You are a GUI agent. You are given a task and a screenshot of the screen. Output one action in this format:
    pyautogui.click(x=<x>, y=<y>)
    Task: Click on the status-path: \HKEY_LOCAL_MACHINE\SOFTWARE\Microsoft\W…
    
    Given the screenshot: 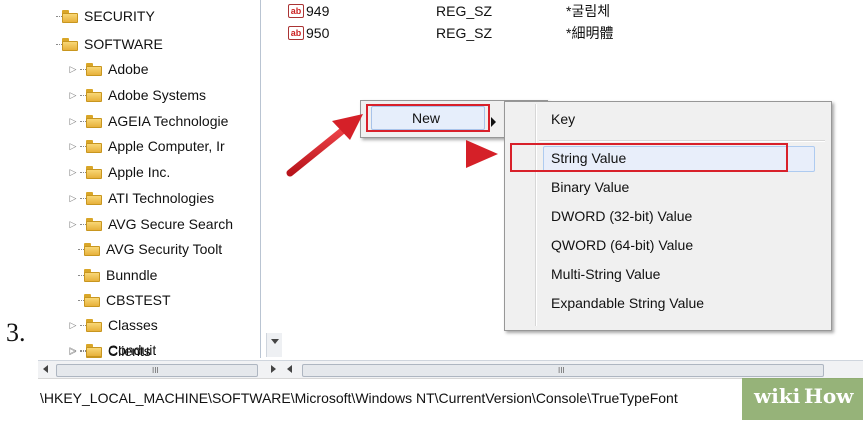 What is the action you would take?
    pyautogui.click(x=359, y=398)
    